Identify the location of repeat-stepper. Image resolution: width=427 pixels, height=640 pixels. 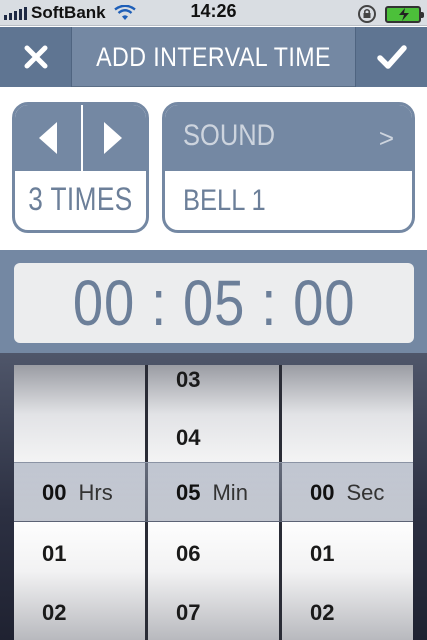
(80, 138).